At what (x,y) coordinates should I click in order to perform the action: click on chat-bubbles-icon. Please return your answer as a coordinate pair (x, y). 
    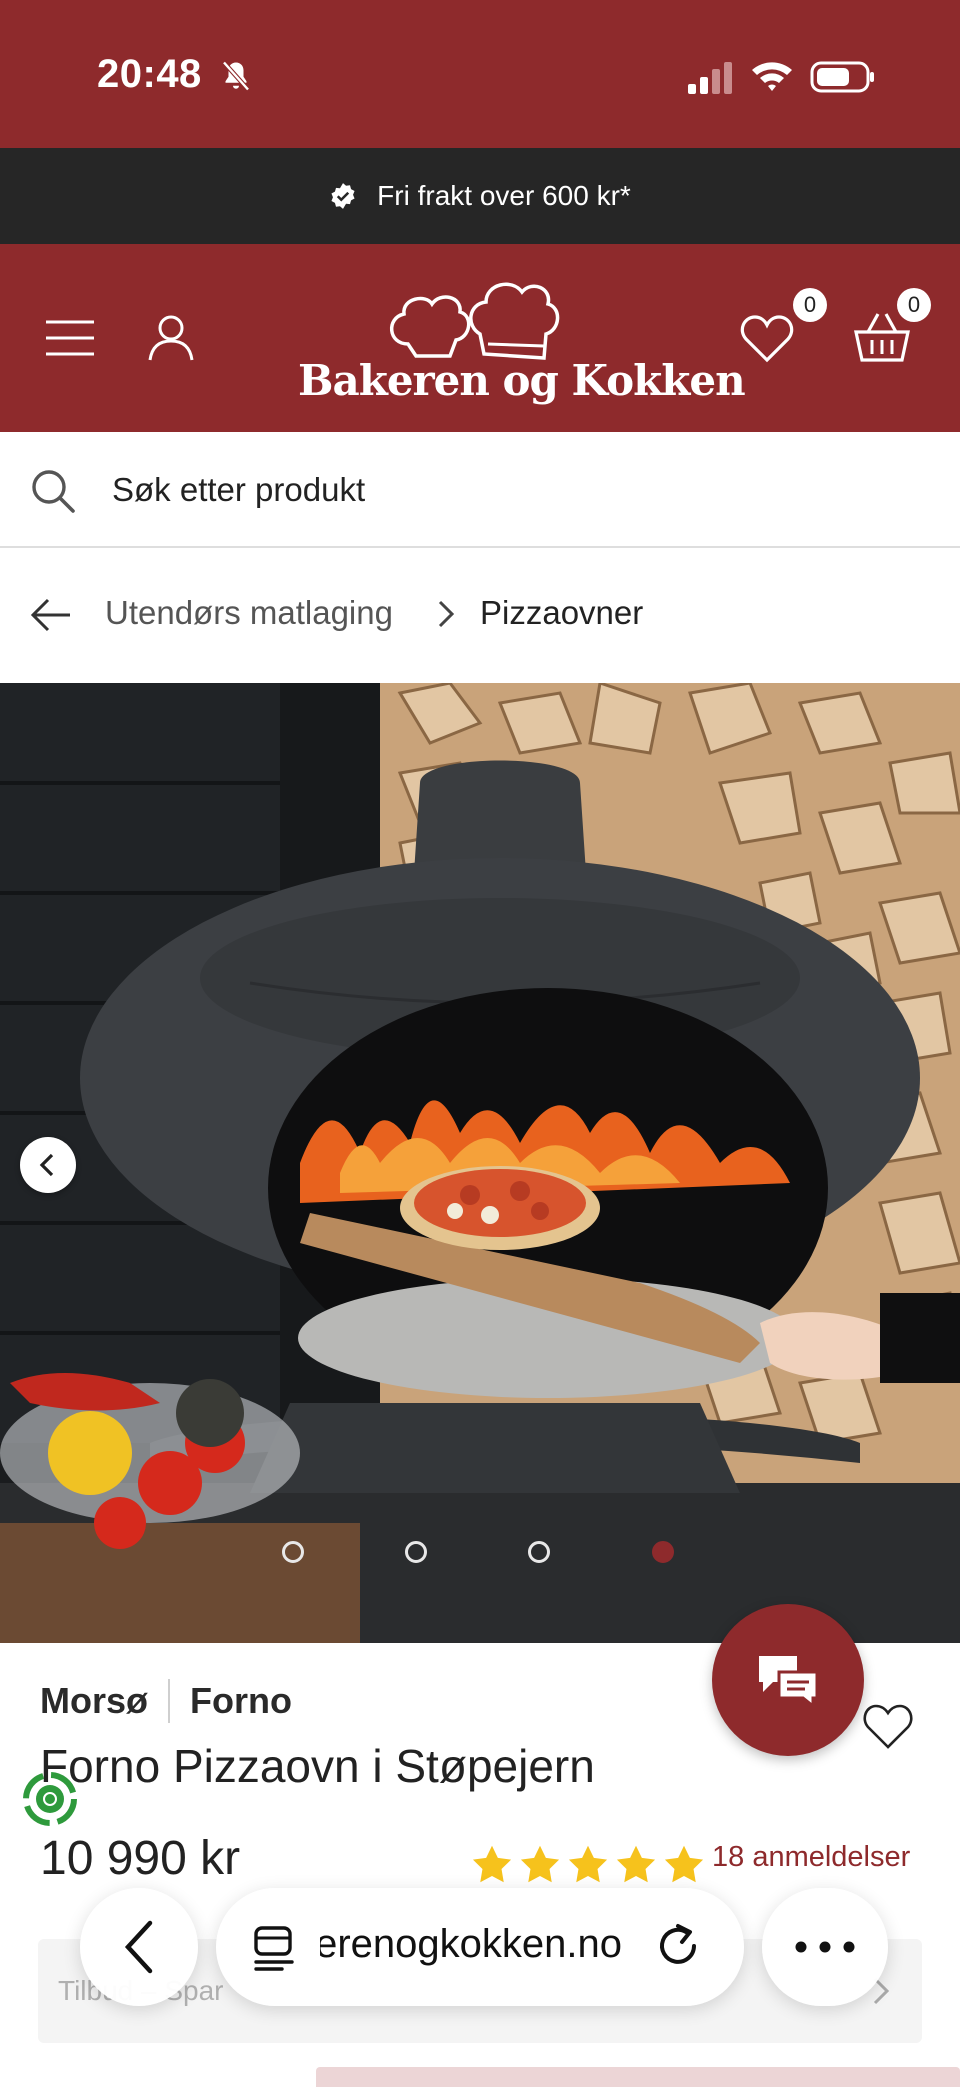
    Looking at the image, I should click on (789, 1682).